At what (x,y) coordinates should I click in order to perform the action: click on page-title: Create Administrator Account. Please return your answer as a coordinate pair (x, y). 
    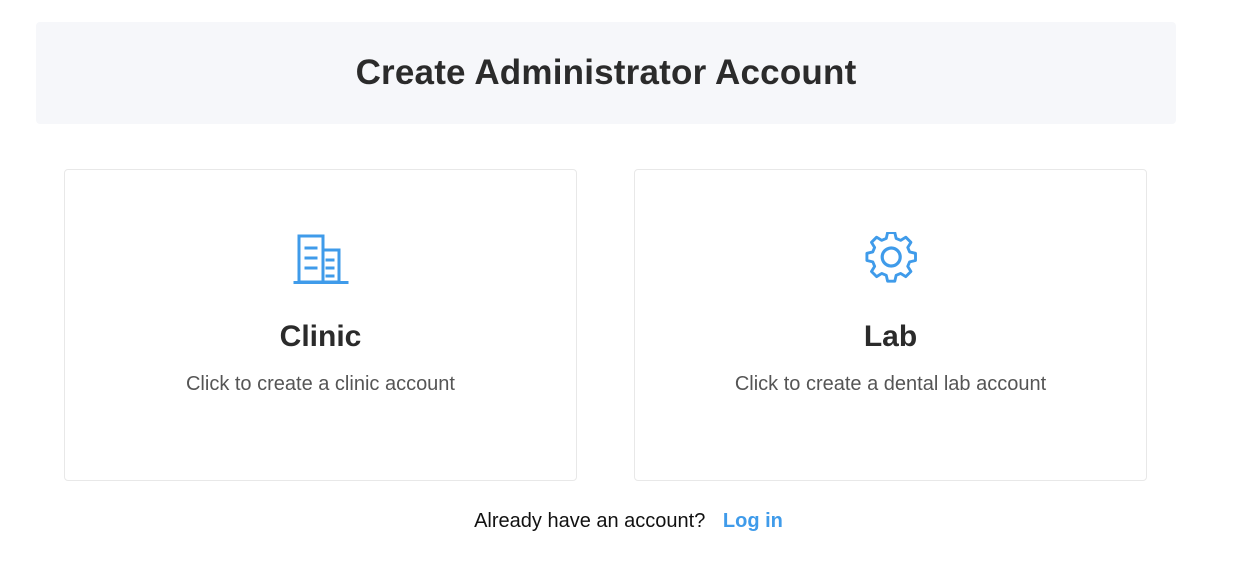
    Looking at the image, I should click on (606, 72).